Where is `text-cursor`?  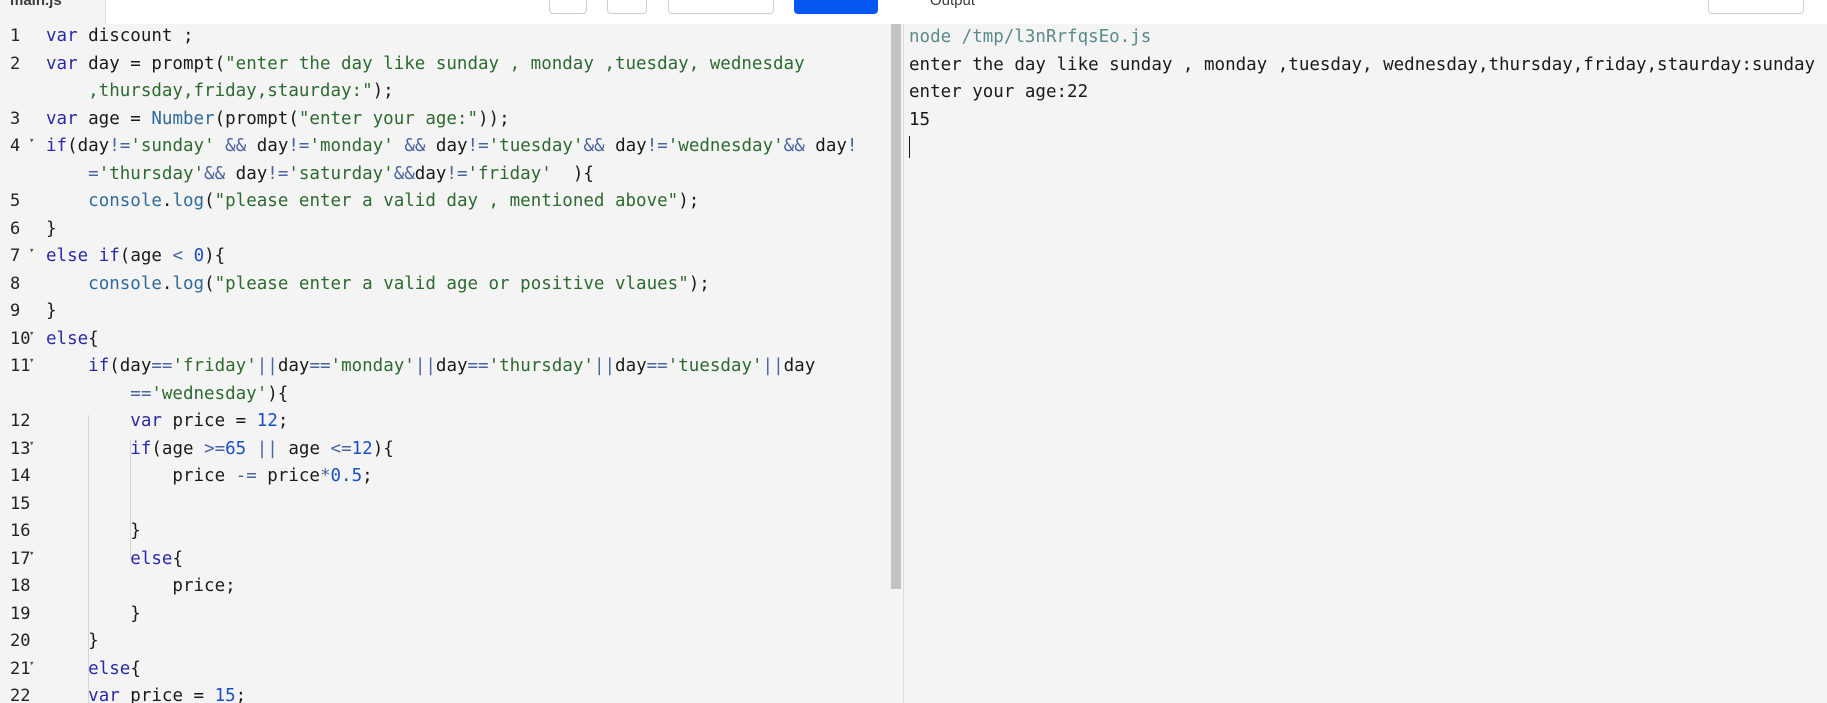 text-cursor is located at coordinates (909, 147).